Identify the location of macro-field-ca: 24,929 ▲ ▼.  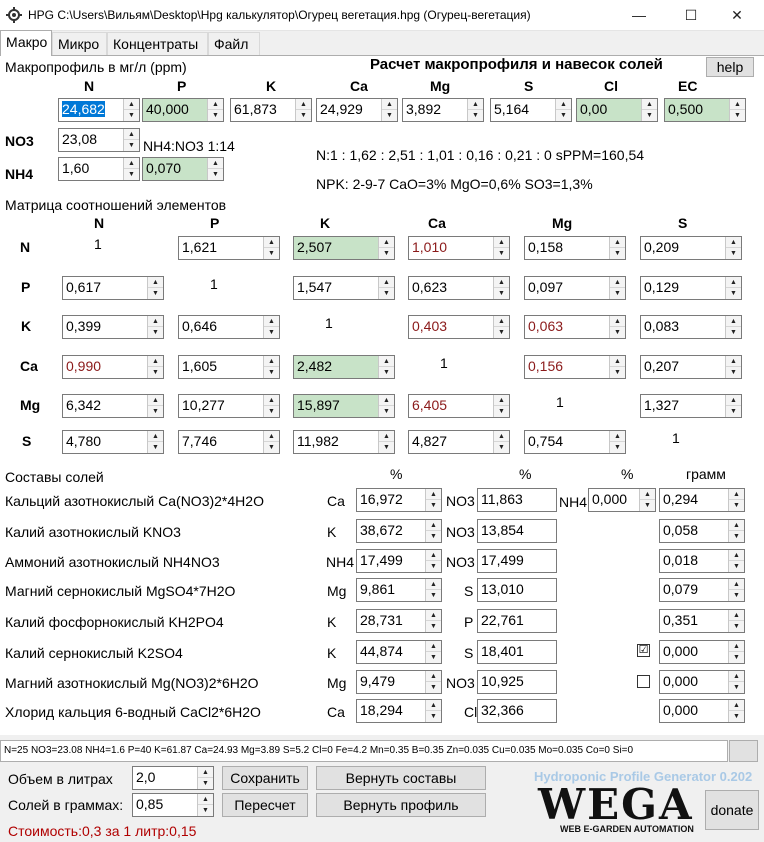
(357, 110).